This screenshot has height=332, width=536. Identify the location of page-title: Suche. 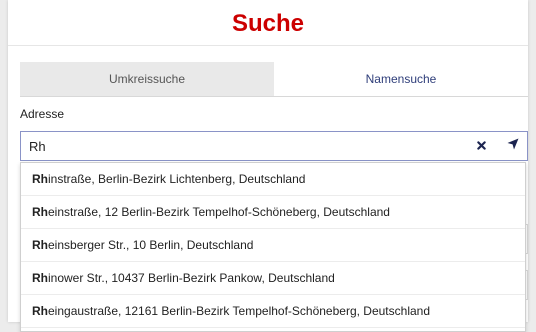
(268, 23).